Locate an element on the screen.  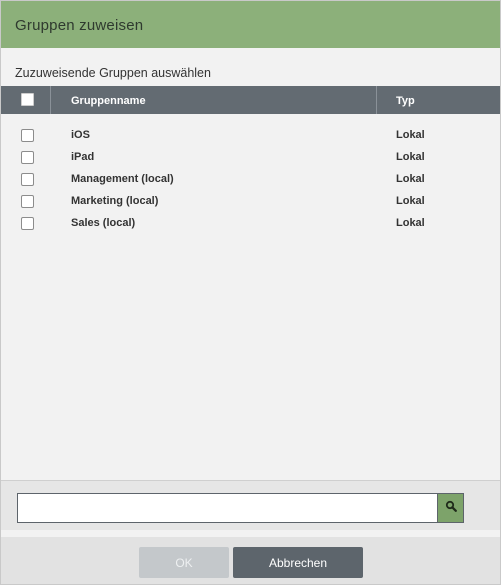
search-icon is located at coordinates (451, 508).